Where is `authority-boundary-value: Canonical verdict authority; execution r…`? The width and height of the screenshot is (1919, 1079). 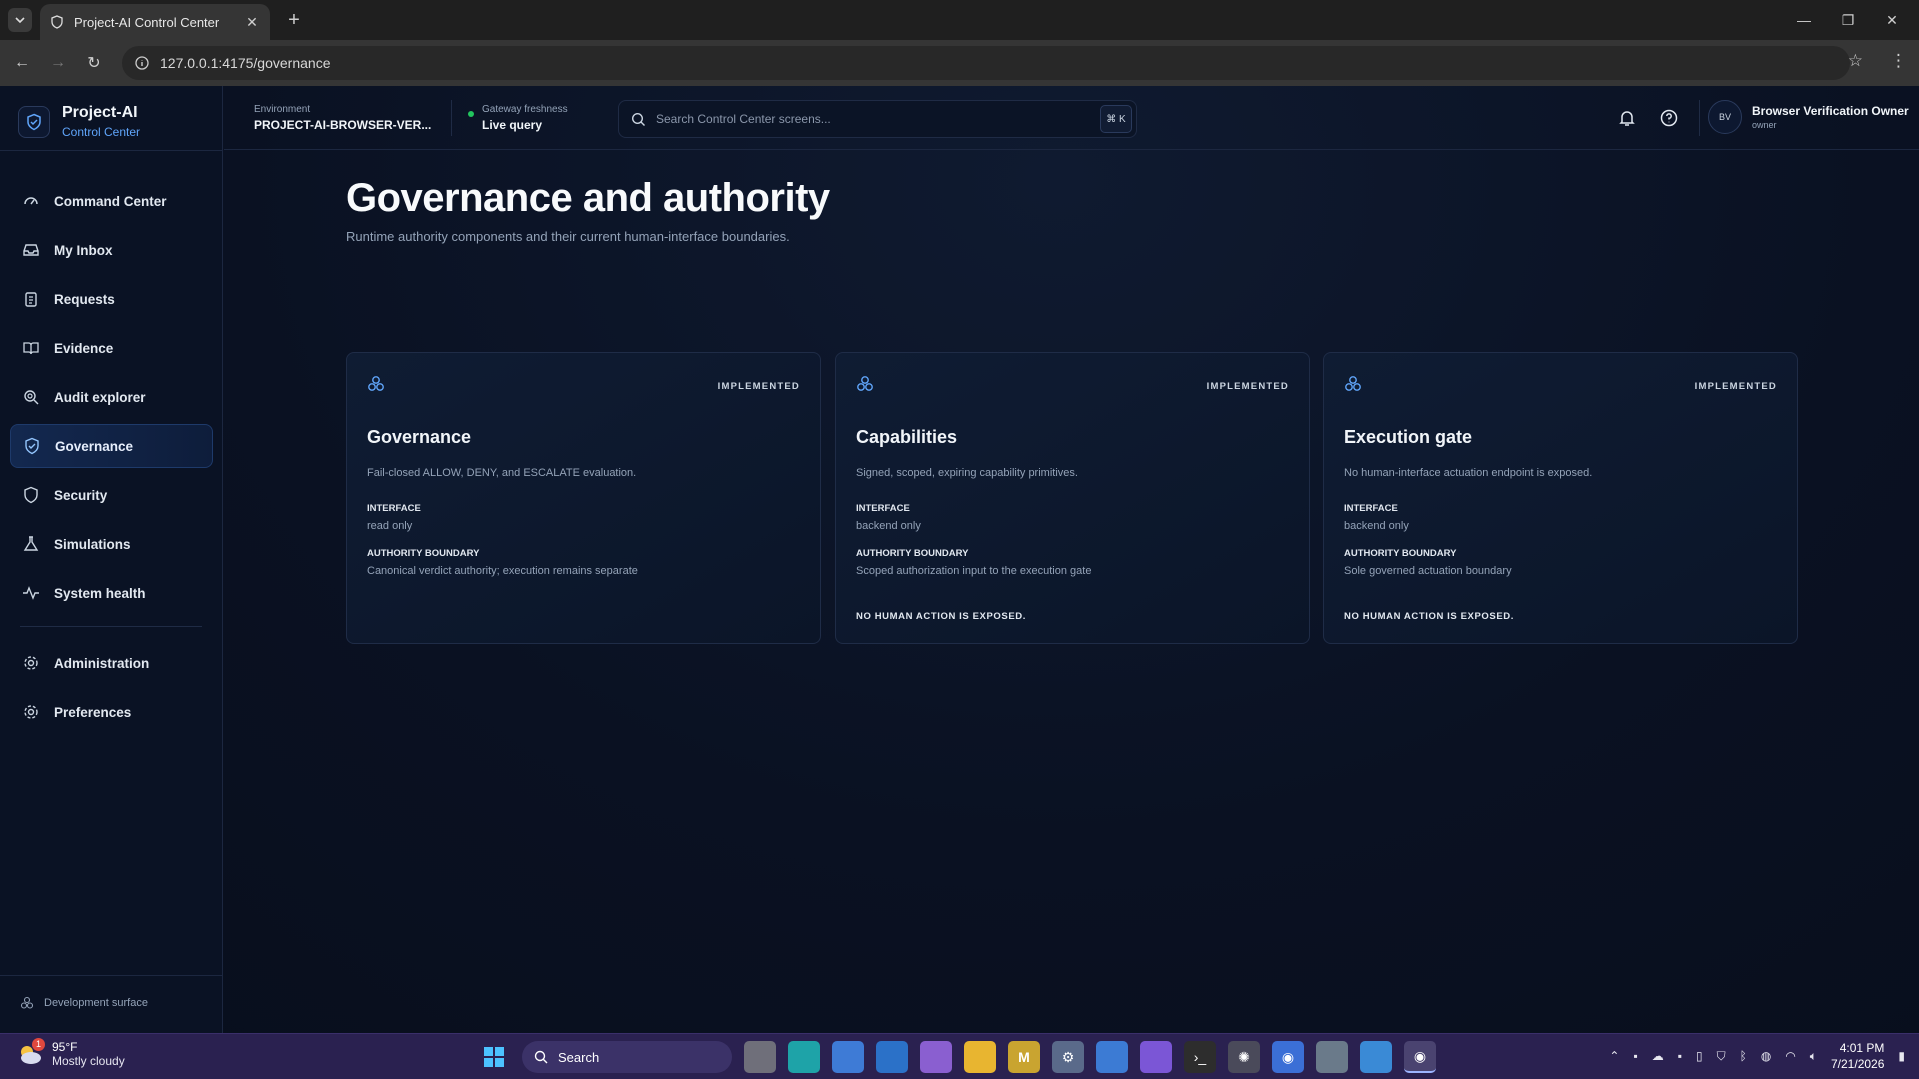
authority-boundary-value: Canonical verdict authority; execution r… is located at coordinates (502, 571).